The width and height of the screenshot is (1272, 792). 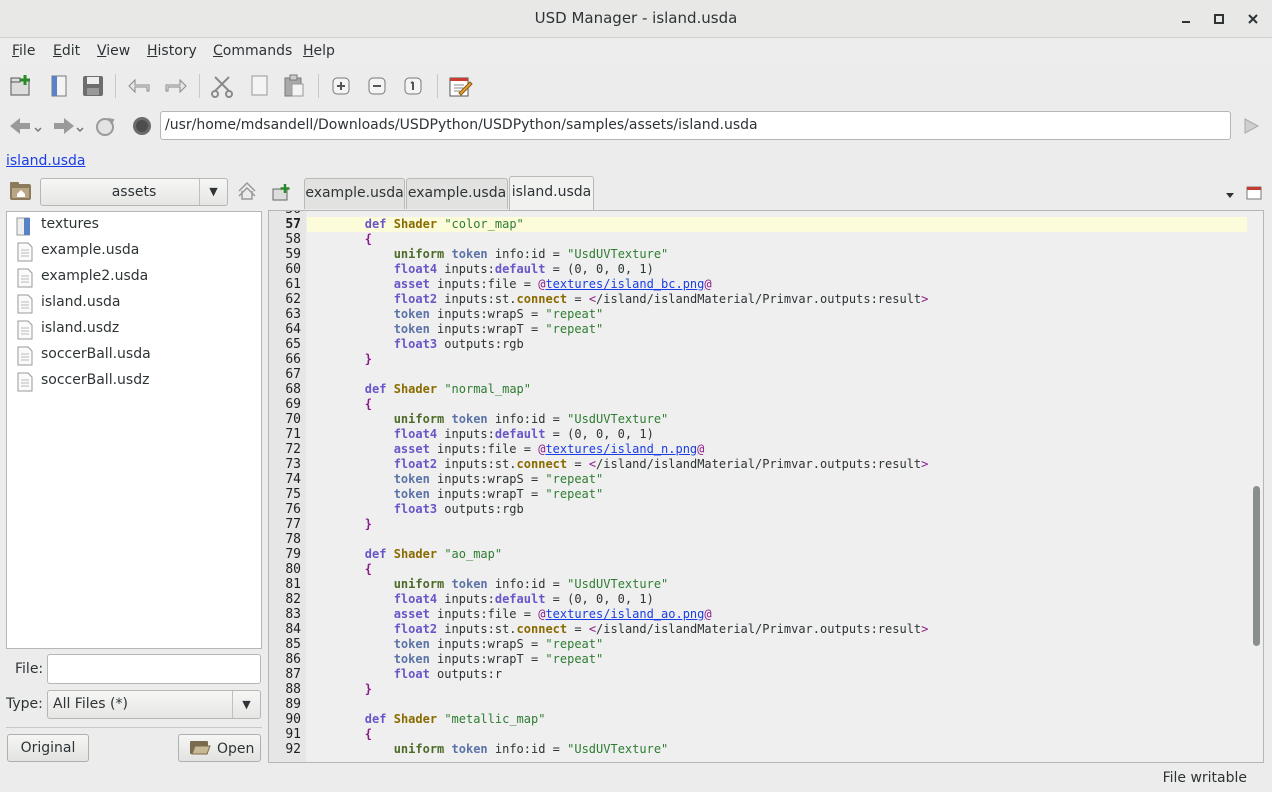 I want to click on close-icon, so click(x=1253, y=19).